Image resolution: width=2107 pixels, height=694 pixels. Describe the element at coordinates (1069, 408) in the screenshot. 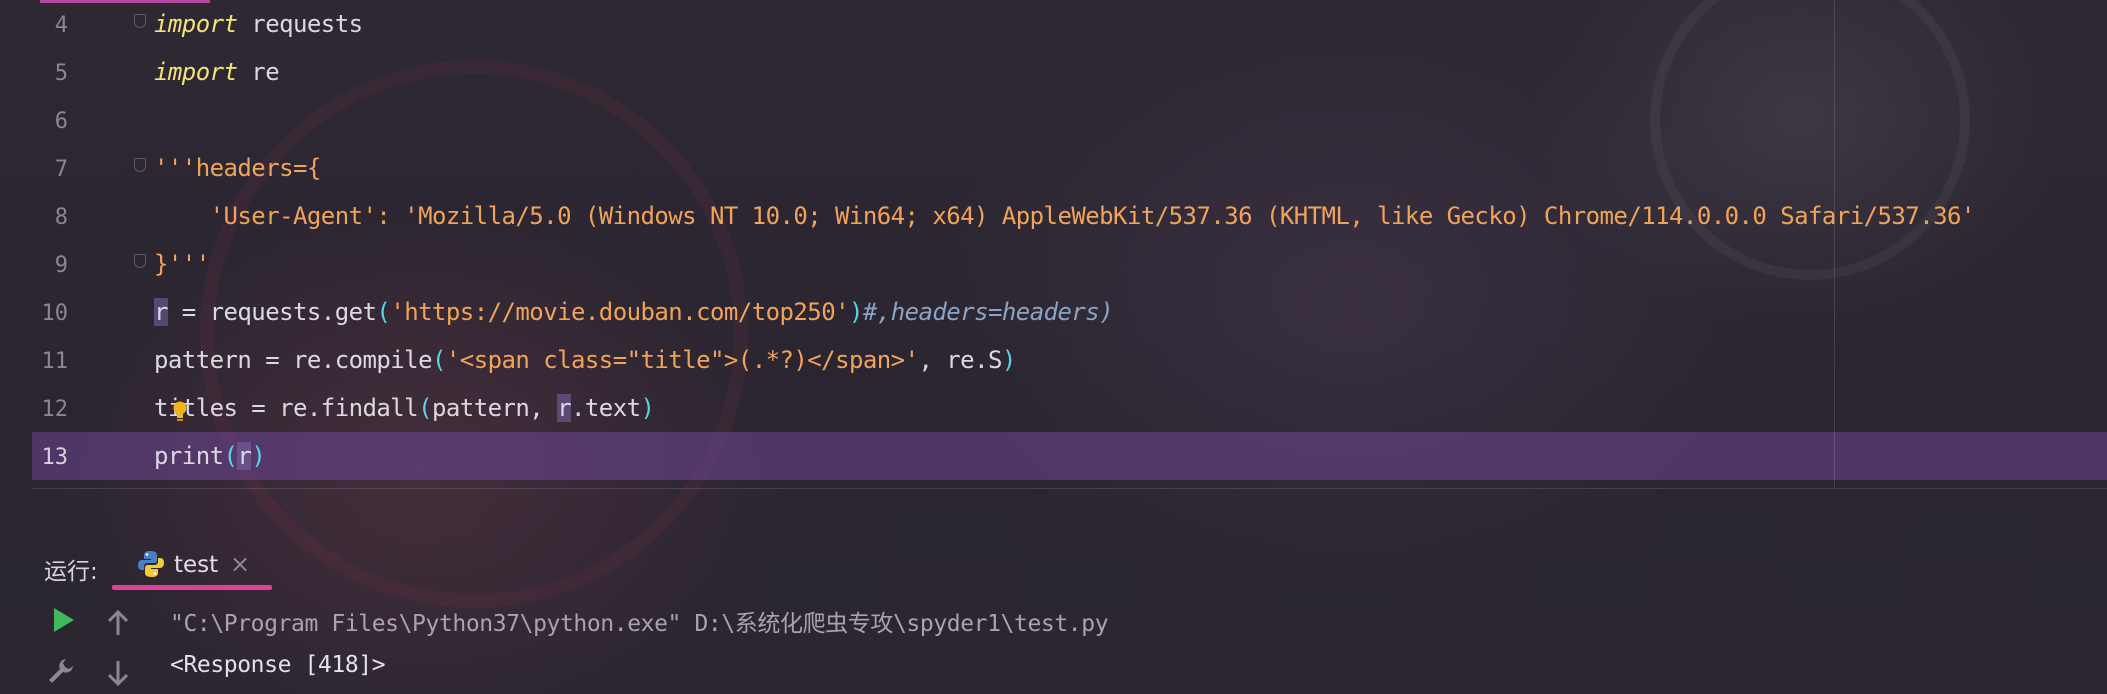

I see `code-line: 12 titles = re.findall(pattern, r.text)` at that location.